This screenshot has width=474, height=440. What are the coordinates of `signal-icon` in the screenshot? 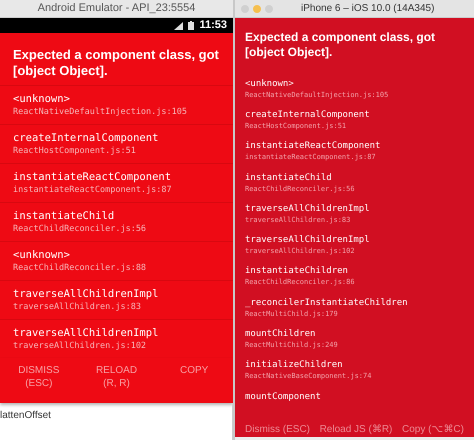 It's located at (179, 26).